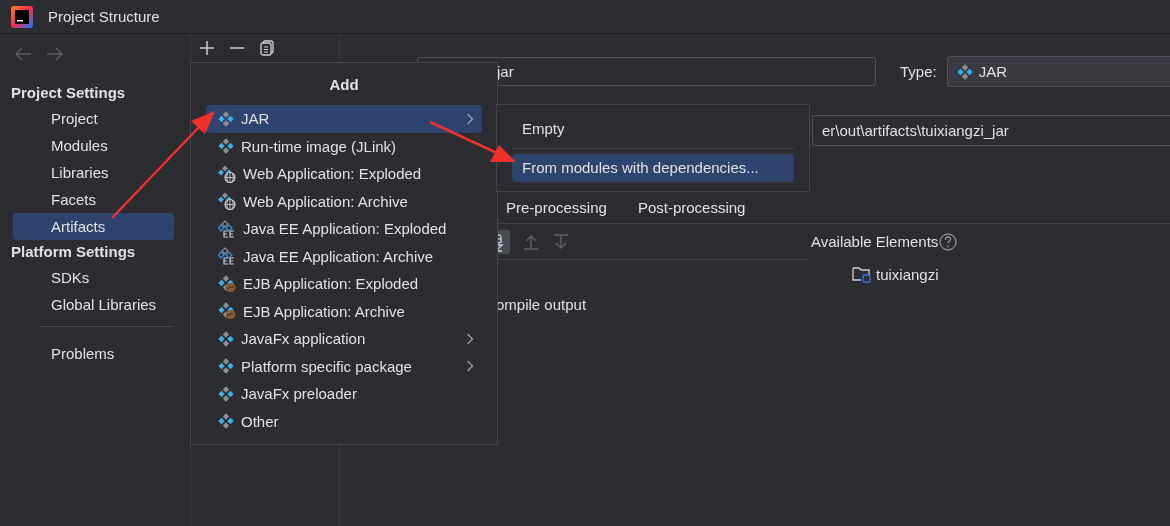 This screenshot has height=526, width=1170. I want to click on menu-item: JAR, so click(344, 119).